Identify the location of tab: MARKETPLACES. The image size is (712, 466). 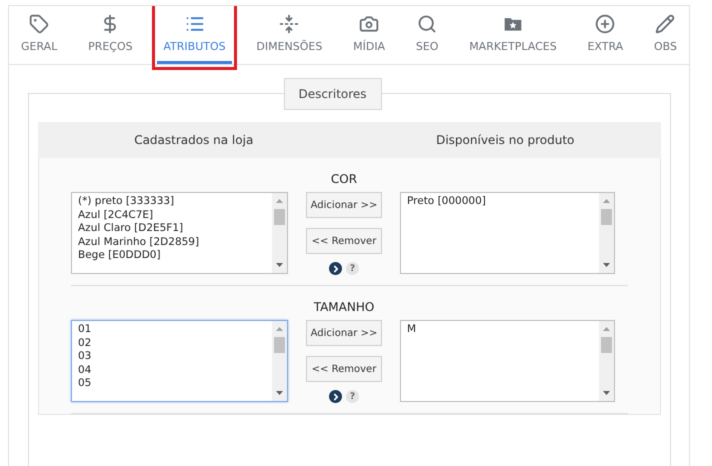
(513, 35).